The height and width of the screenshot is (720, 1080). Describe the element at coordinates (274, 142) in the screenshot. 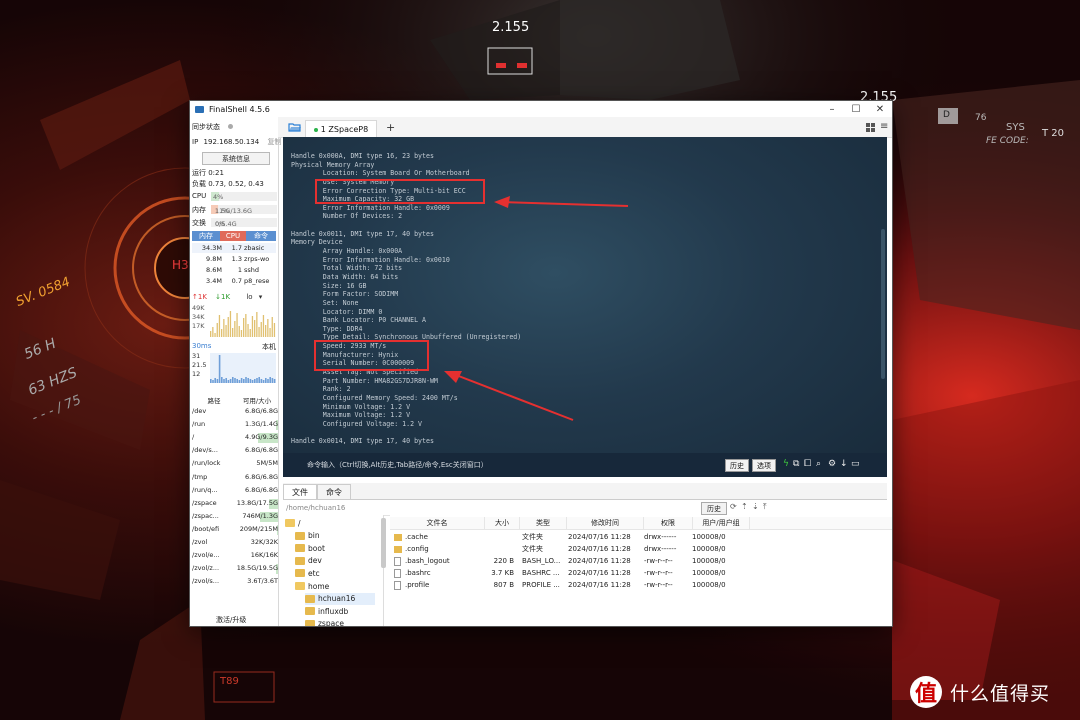

I see `copy-ip-link: 复制` at that location.